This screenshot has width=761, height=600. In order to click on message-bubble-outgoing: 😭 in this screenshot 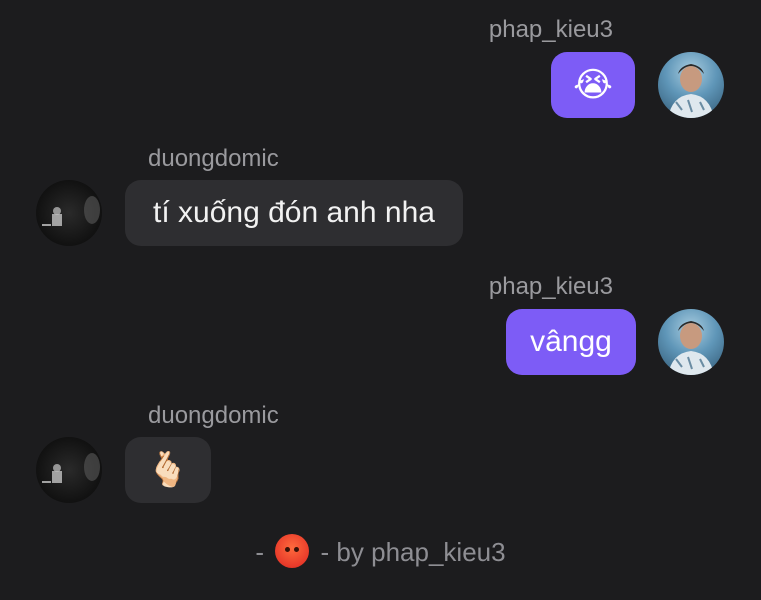, I will do `click(593, 85)`.